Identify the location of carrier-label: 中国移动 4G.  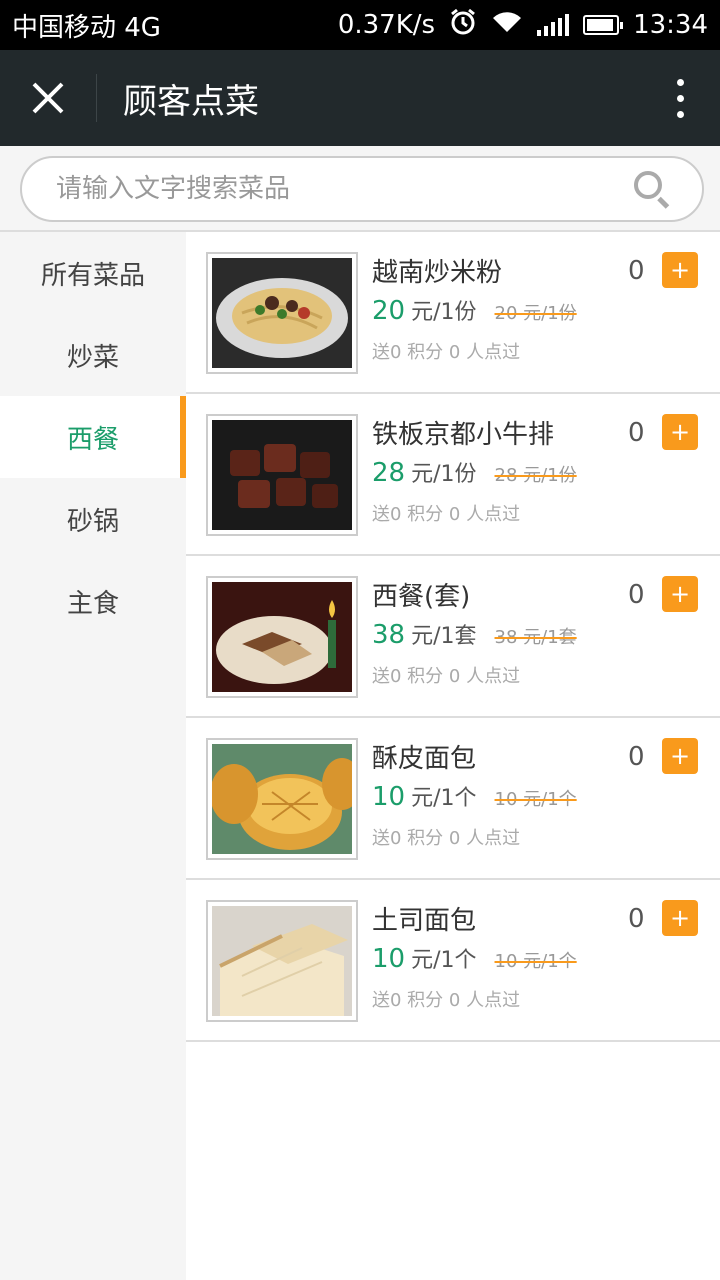
(86, 27).